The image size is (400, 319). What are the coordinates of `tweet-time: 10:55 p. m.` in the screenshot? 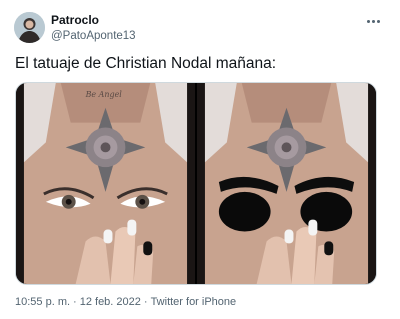 It's located at (42, 302).